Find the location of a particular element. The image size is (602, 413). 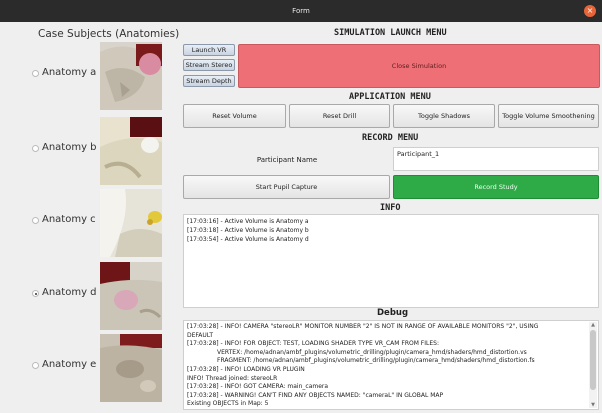

window-title: Form is located at coordinates (301, 11).